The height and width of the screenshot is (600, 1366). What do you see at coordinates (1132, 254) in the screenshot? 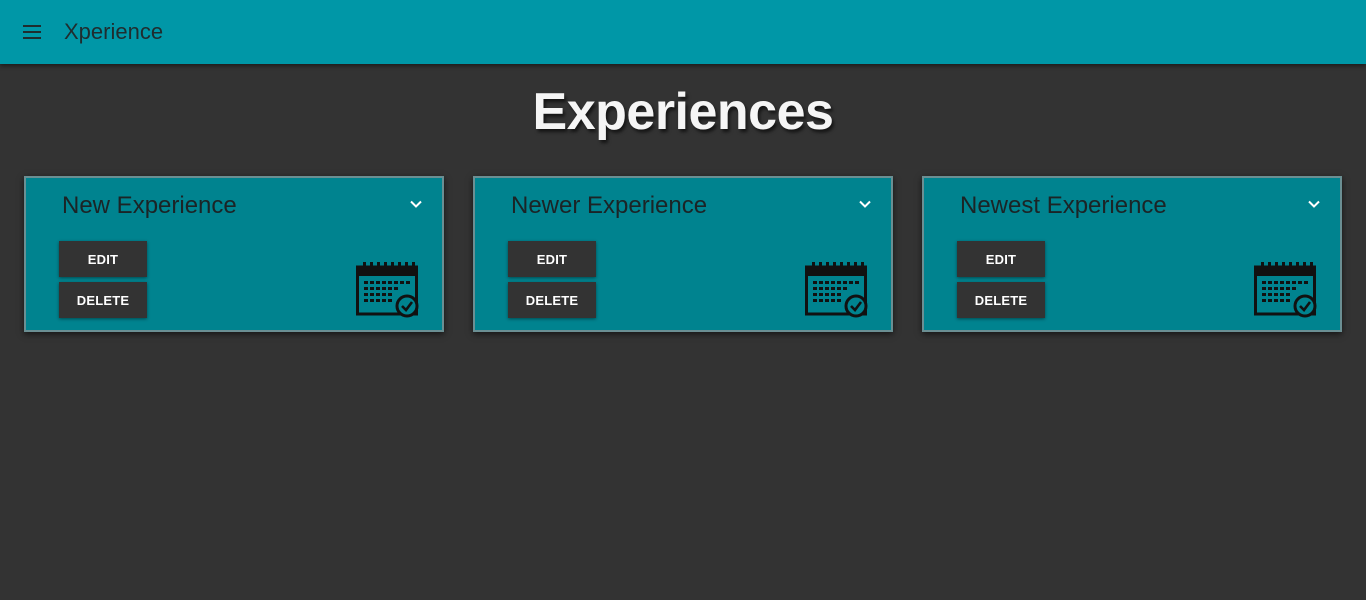
I see `experience-card: Newest Experience EDIT DELETE` at bounding box center [1132, 254].